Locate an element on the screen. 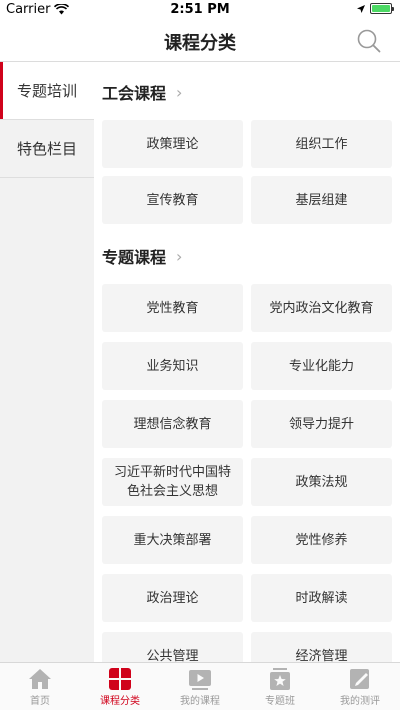 Image resolution: width=400 pixels, height=710 pixels. course-tile: 公共管理 is located at coordinates (172, 647).